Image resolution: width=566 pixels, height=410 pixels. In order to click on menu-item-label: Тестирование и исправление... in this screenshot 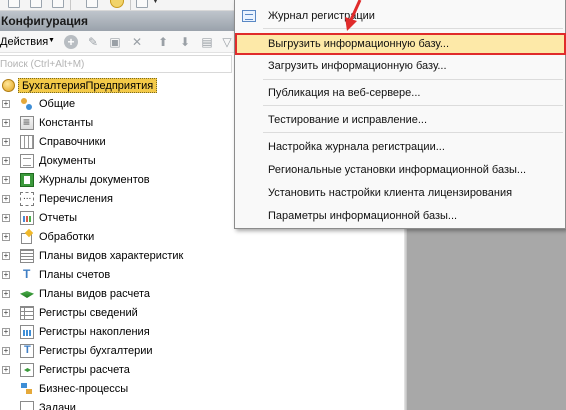, I will do `click(348, 120)`.